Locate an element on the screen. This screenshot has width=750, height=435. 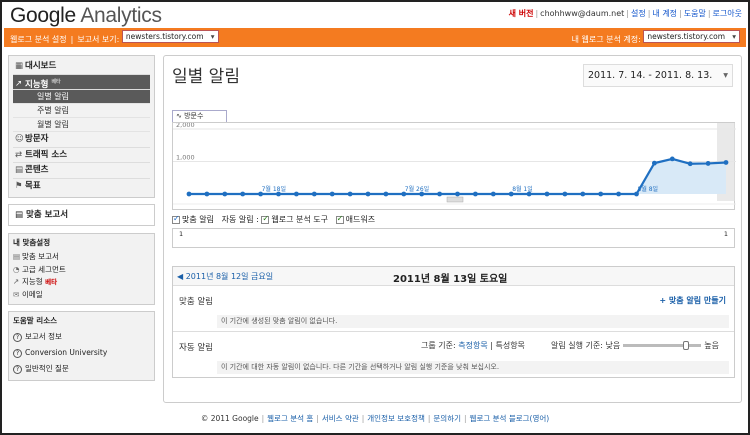
sidebar-item-dashboard: ▦ 대시보드 is located at coordinates (81, 67).